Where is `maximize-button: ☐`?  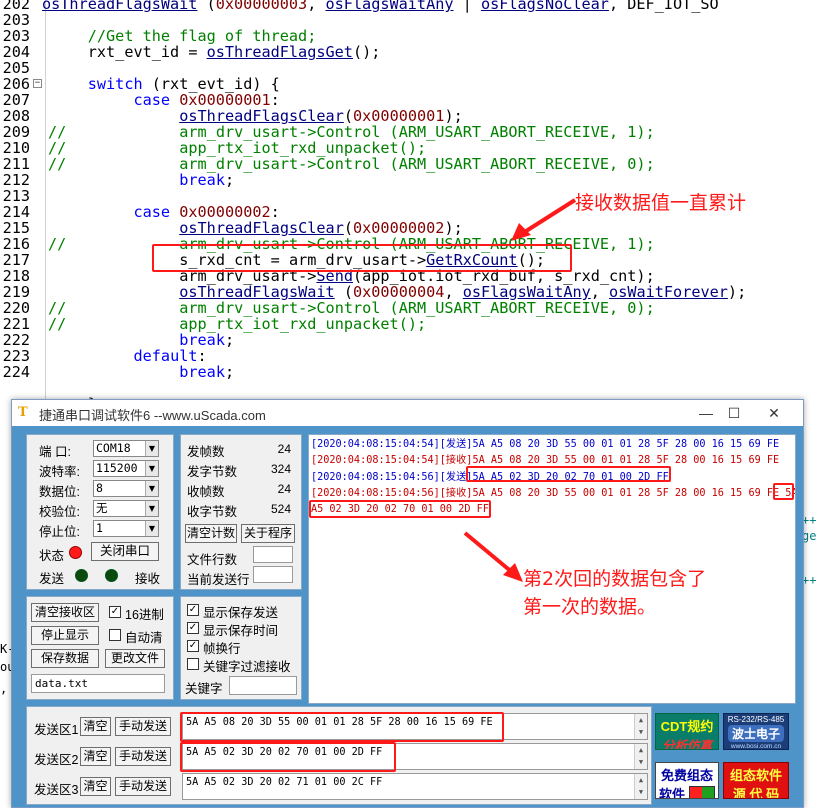 maximize-button: ☐ is located at coordinates (734, 413).